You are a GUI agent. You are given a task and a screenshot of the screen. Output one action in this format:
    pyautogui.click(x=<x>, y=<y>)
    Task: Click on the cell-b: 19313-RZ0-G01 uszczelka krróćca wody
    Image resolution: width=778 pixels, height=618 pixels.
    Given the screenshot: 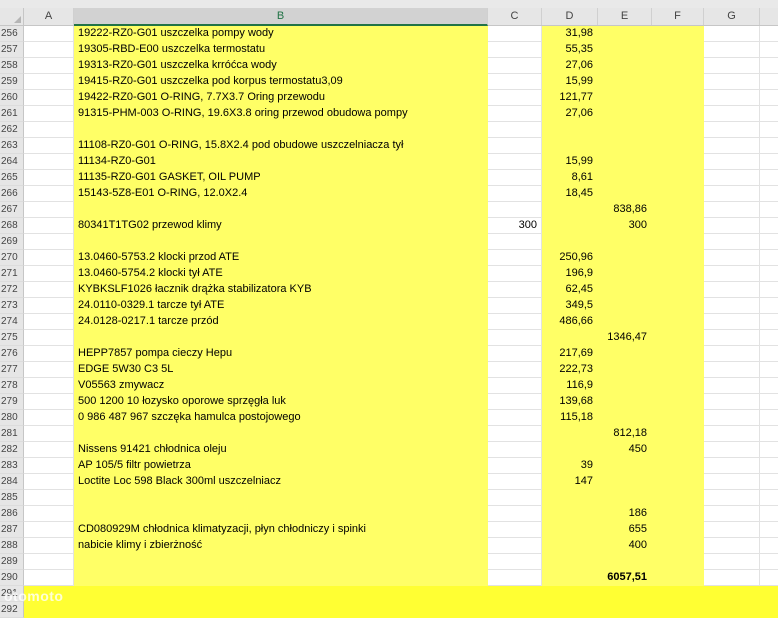 What is the action you would take?
    pyautogui.click(x=281, y=66)
    